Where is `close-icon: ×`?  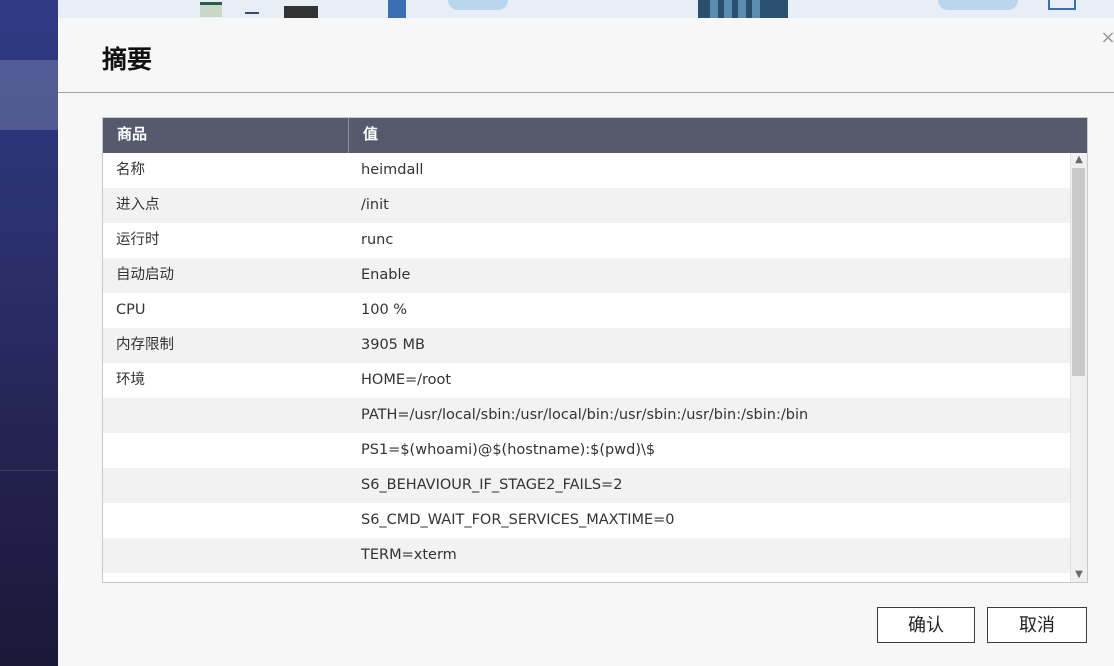
close-icon: × is located at coordinates (1106, 38).